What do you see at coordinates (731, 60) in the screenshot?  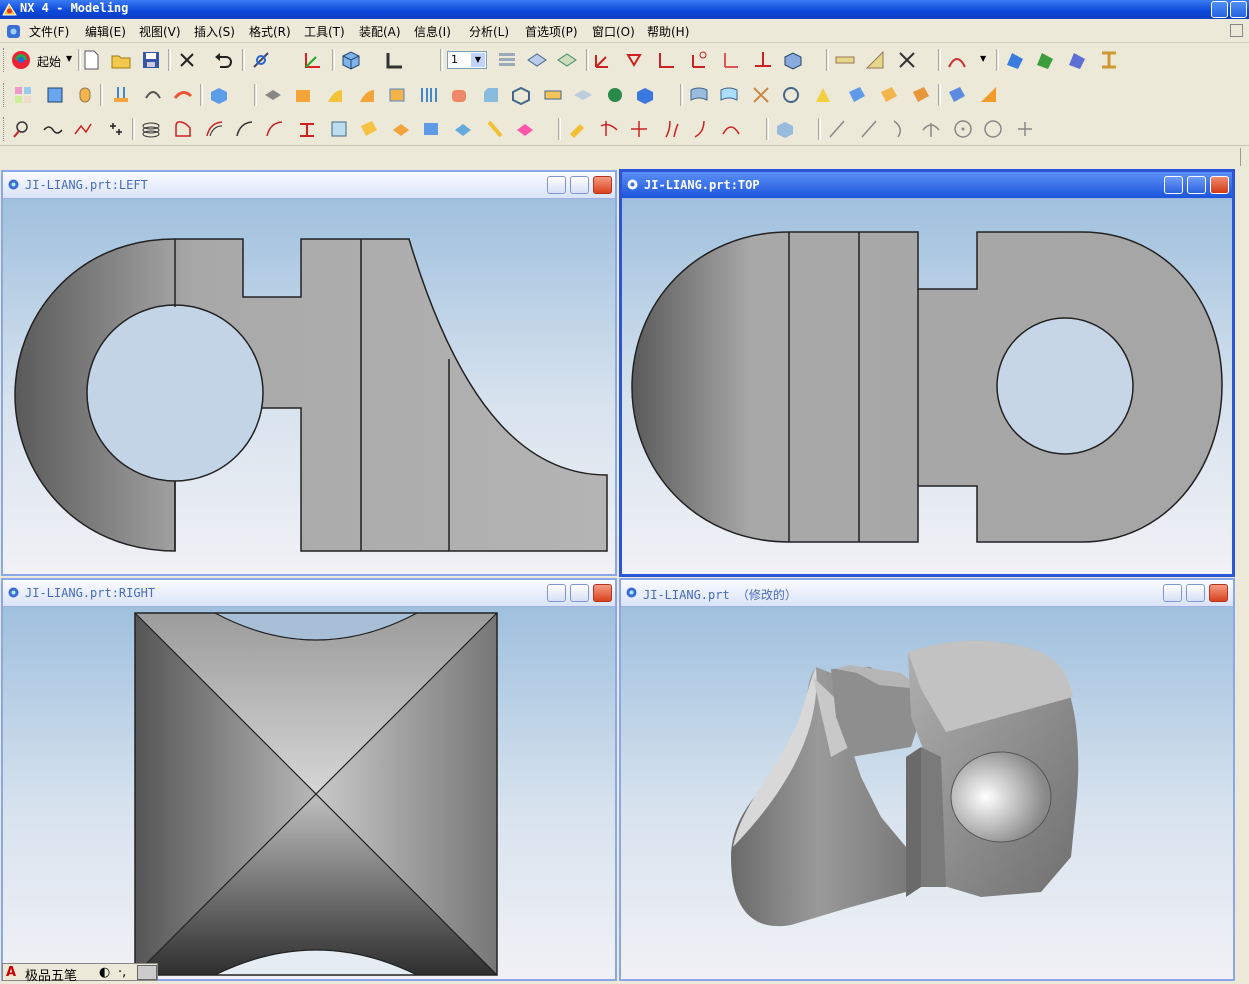 I see `wcs-change-xc-icon` at bounding box center [731, 60].